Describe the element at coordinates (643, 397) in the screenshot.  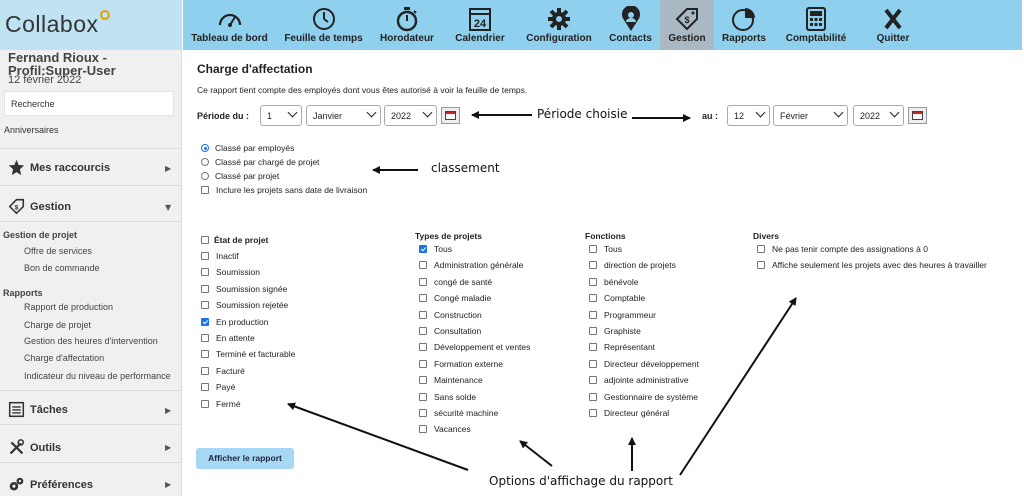
I see `fonctions-option: Gestionnaire de système` at that location.